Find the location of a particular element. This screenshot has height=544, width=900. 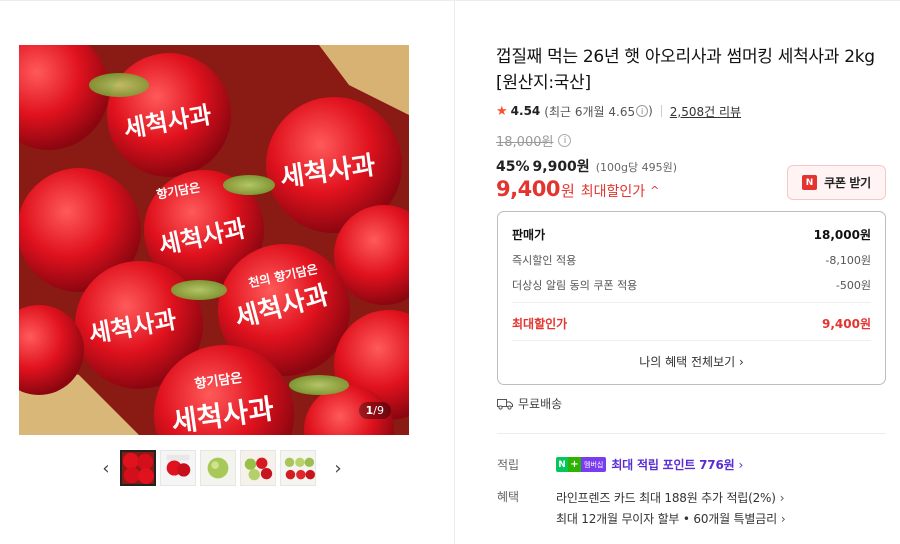

review-count-link: 2,508건 리뷰 is located at coordinates (705, 111).